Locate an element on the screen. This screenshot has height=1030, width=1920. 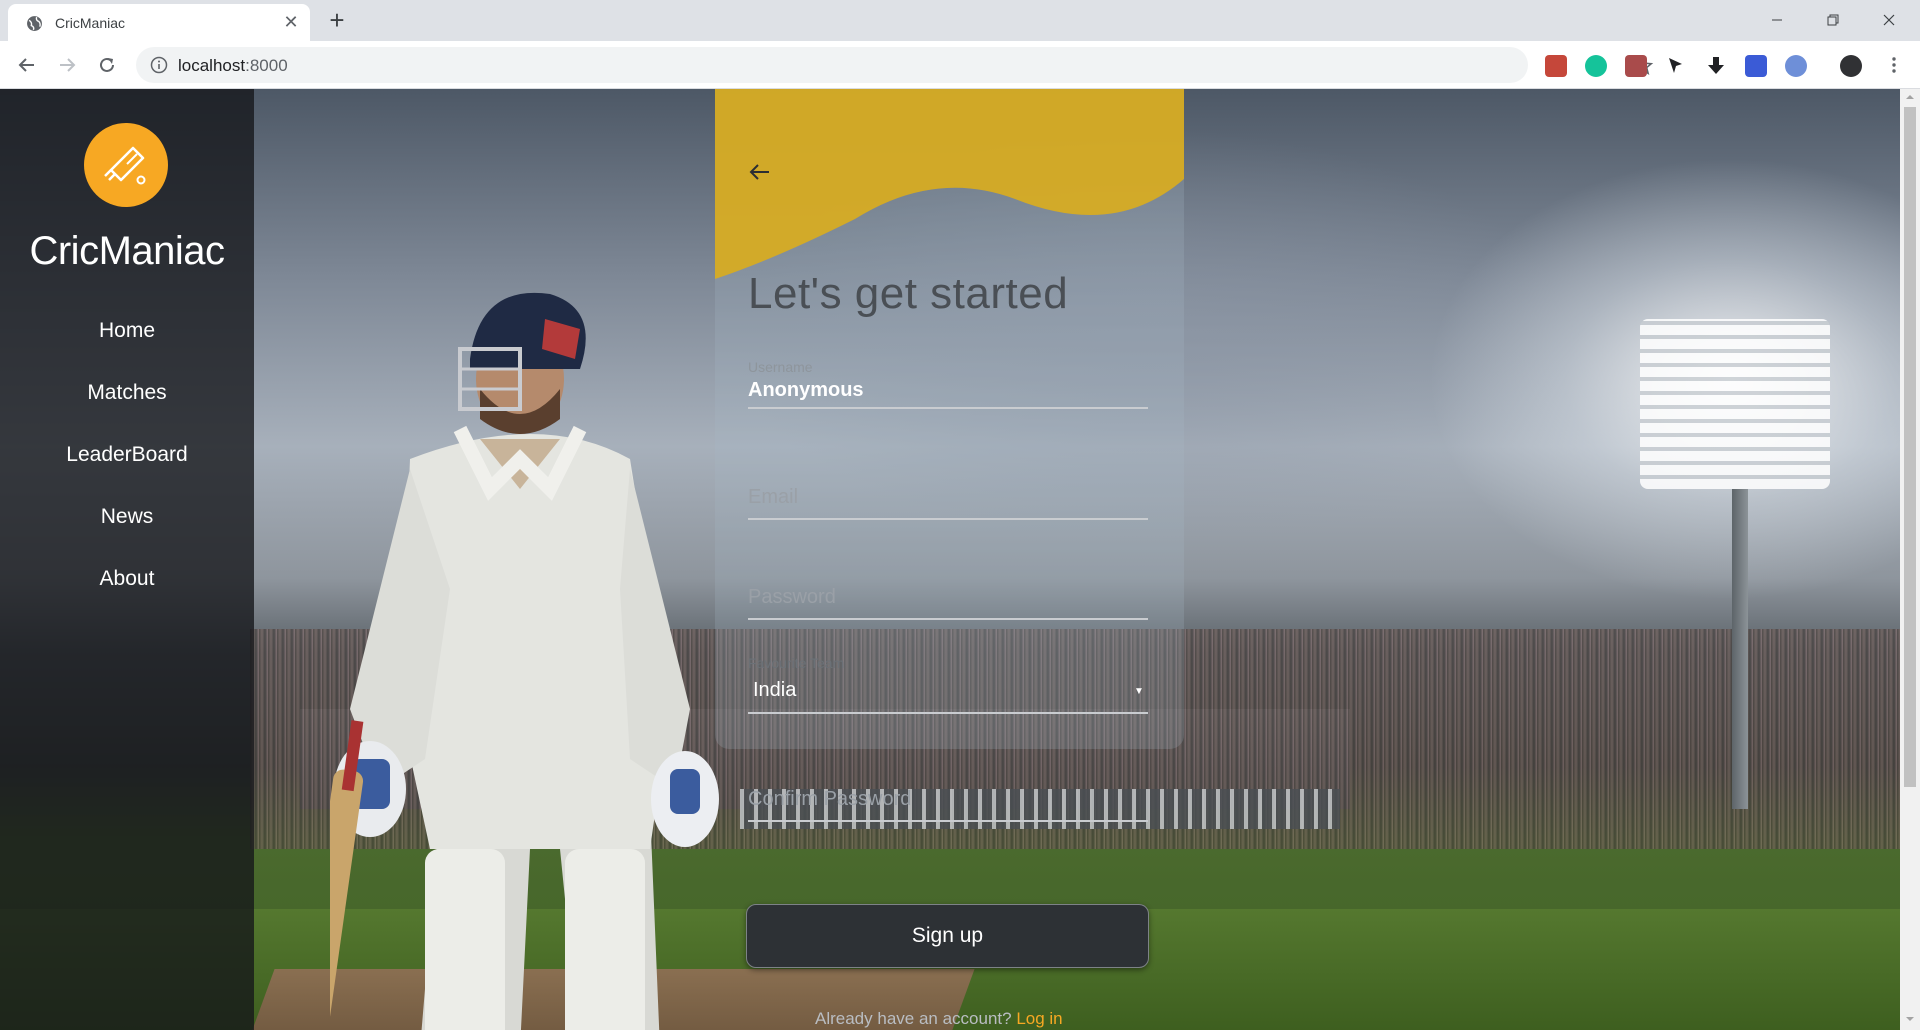
email-field is located at coordinates (948, 500).